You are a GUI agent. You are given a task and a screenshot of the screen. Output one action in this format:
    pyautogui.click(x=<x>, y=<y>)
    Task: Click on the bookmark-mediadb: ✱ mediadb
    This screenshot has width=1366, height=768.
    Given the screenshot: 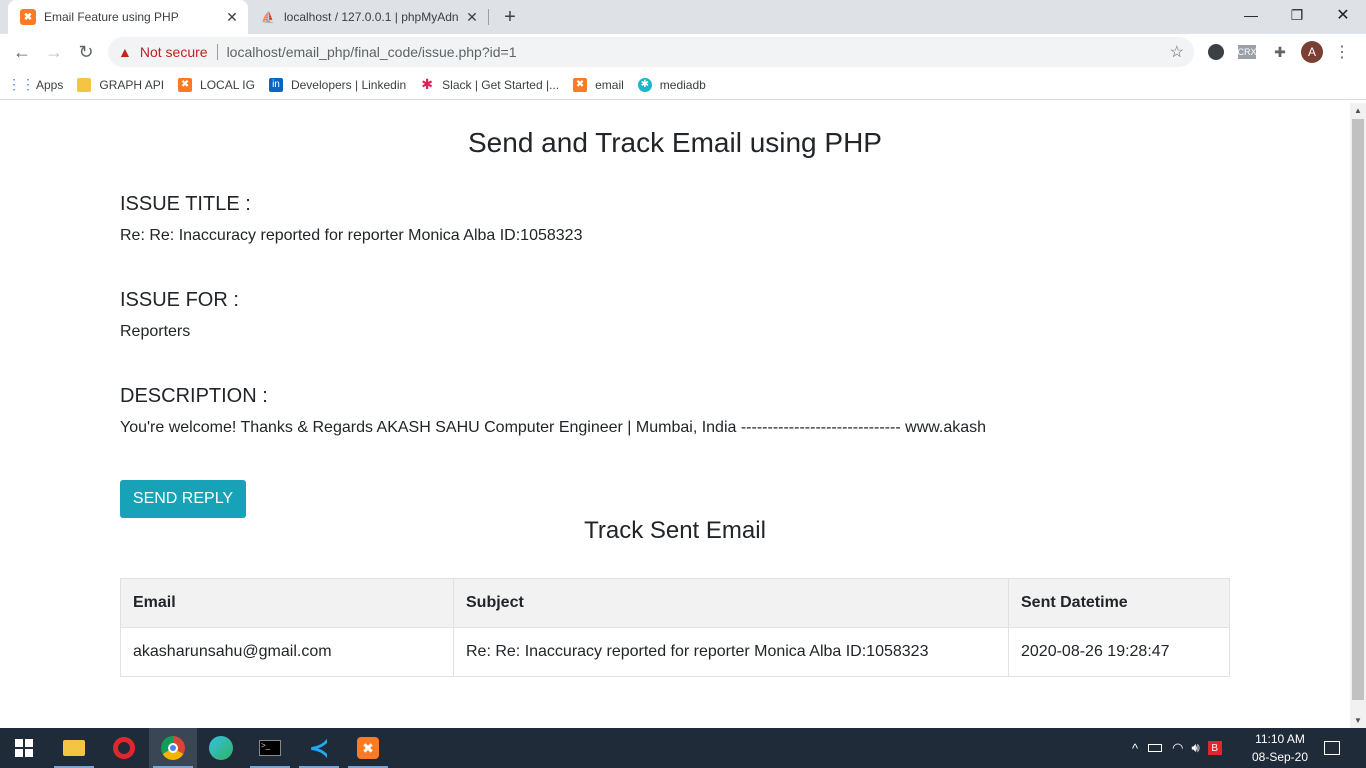 What is the action you would take?
    pyautogui.click(x=671, y=84)
    